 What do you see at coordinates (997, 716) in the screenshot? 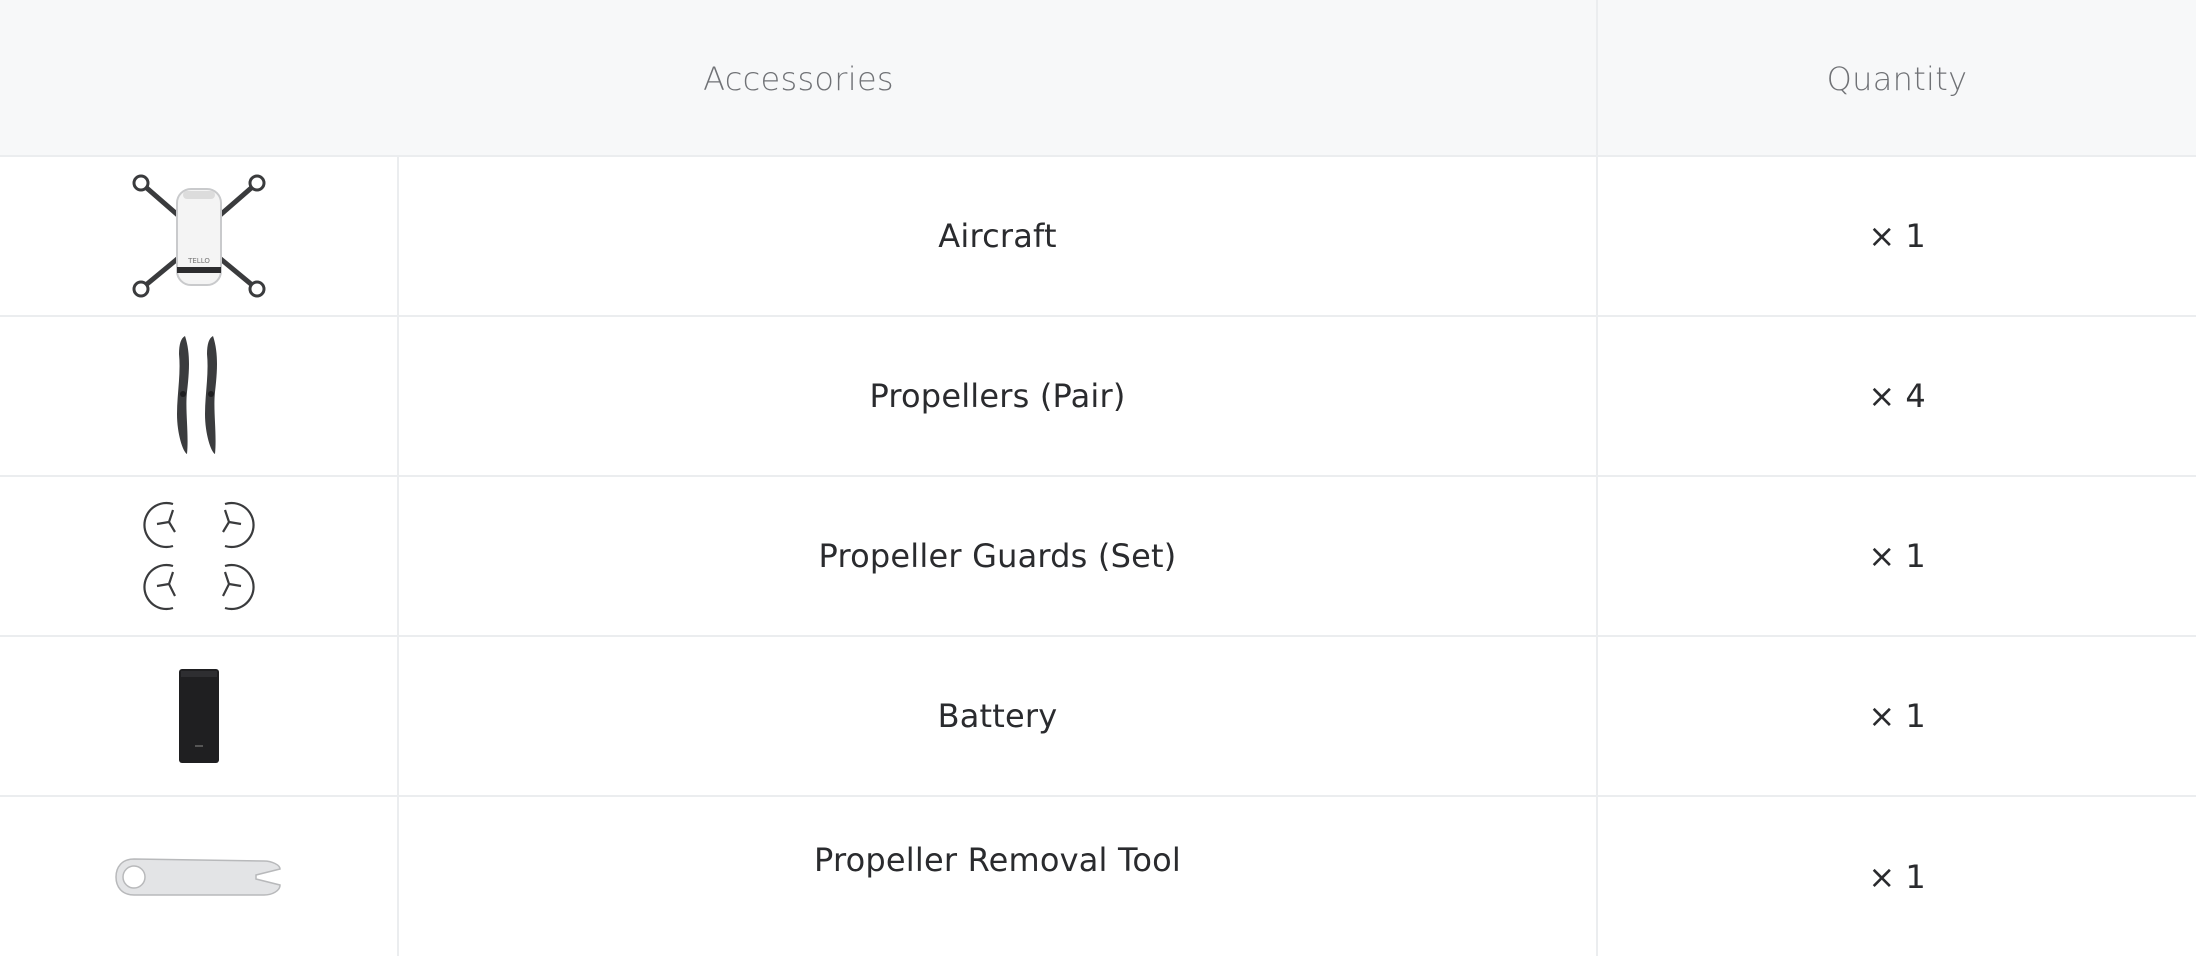
I see `item-name: Battery` at bounding box center [997, 716].